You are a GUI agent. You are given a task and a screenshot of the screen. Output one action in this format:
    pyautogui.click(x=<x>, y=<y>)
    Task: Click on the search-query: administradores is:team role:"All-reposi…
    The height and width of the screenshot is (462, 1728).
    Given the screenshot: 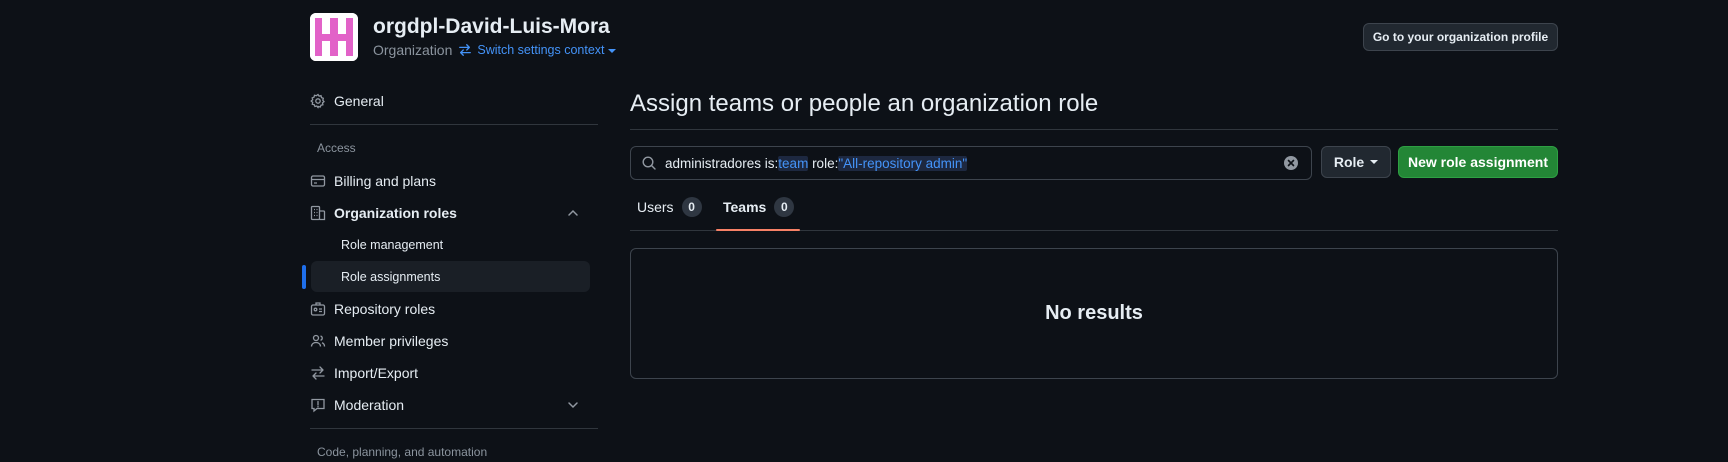 What is the action you would take?
    pyautogui.click(x=816, y=163)
    